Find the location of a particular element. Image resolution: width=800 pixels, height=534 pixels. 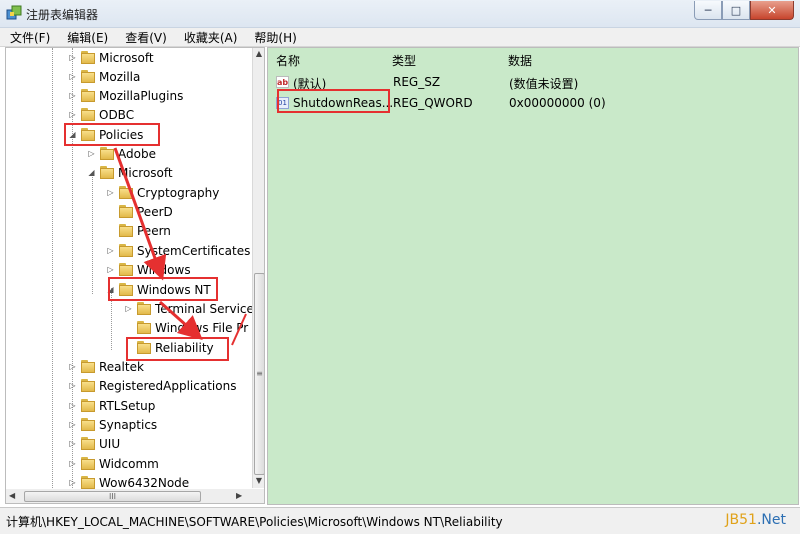

scroll-left-arrow-icon: ◀ is located at coordinates (12, 495).